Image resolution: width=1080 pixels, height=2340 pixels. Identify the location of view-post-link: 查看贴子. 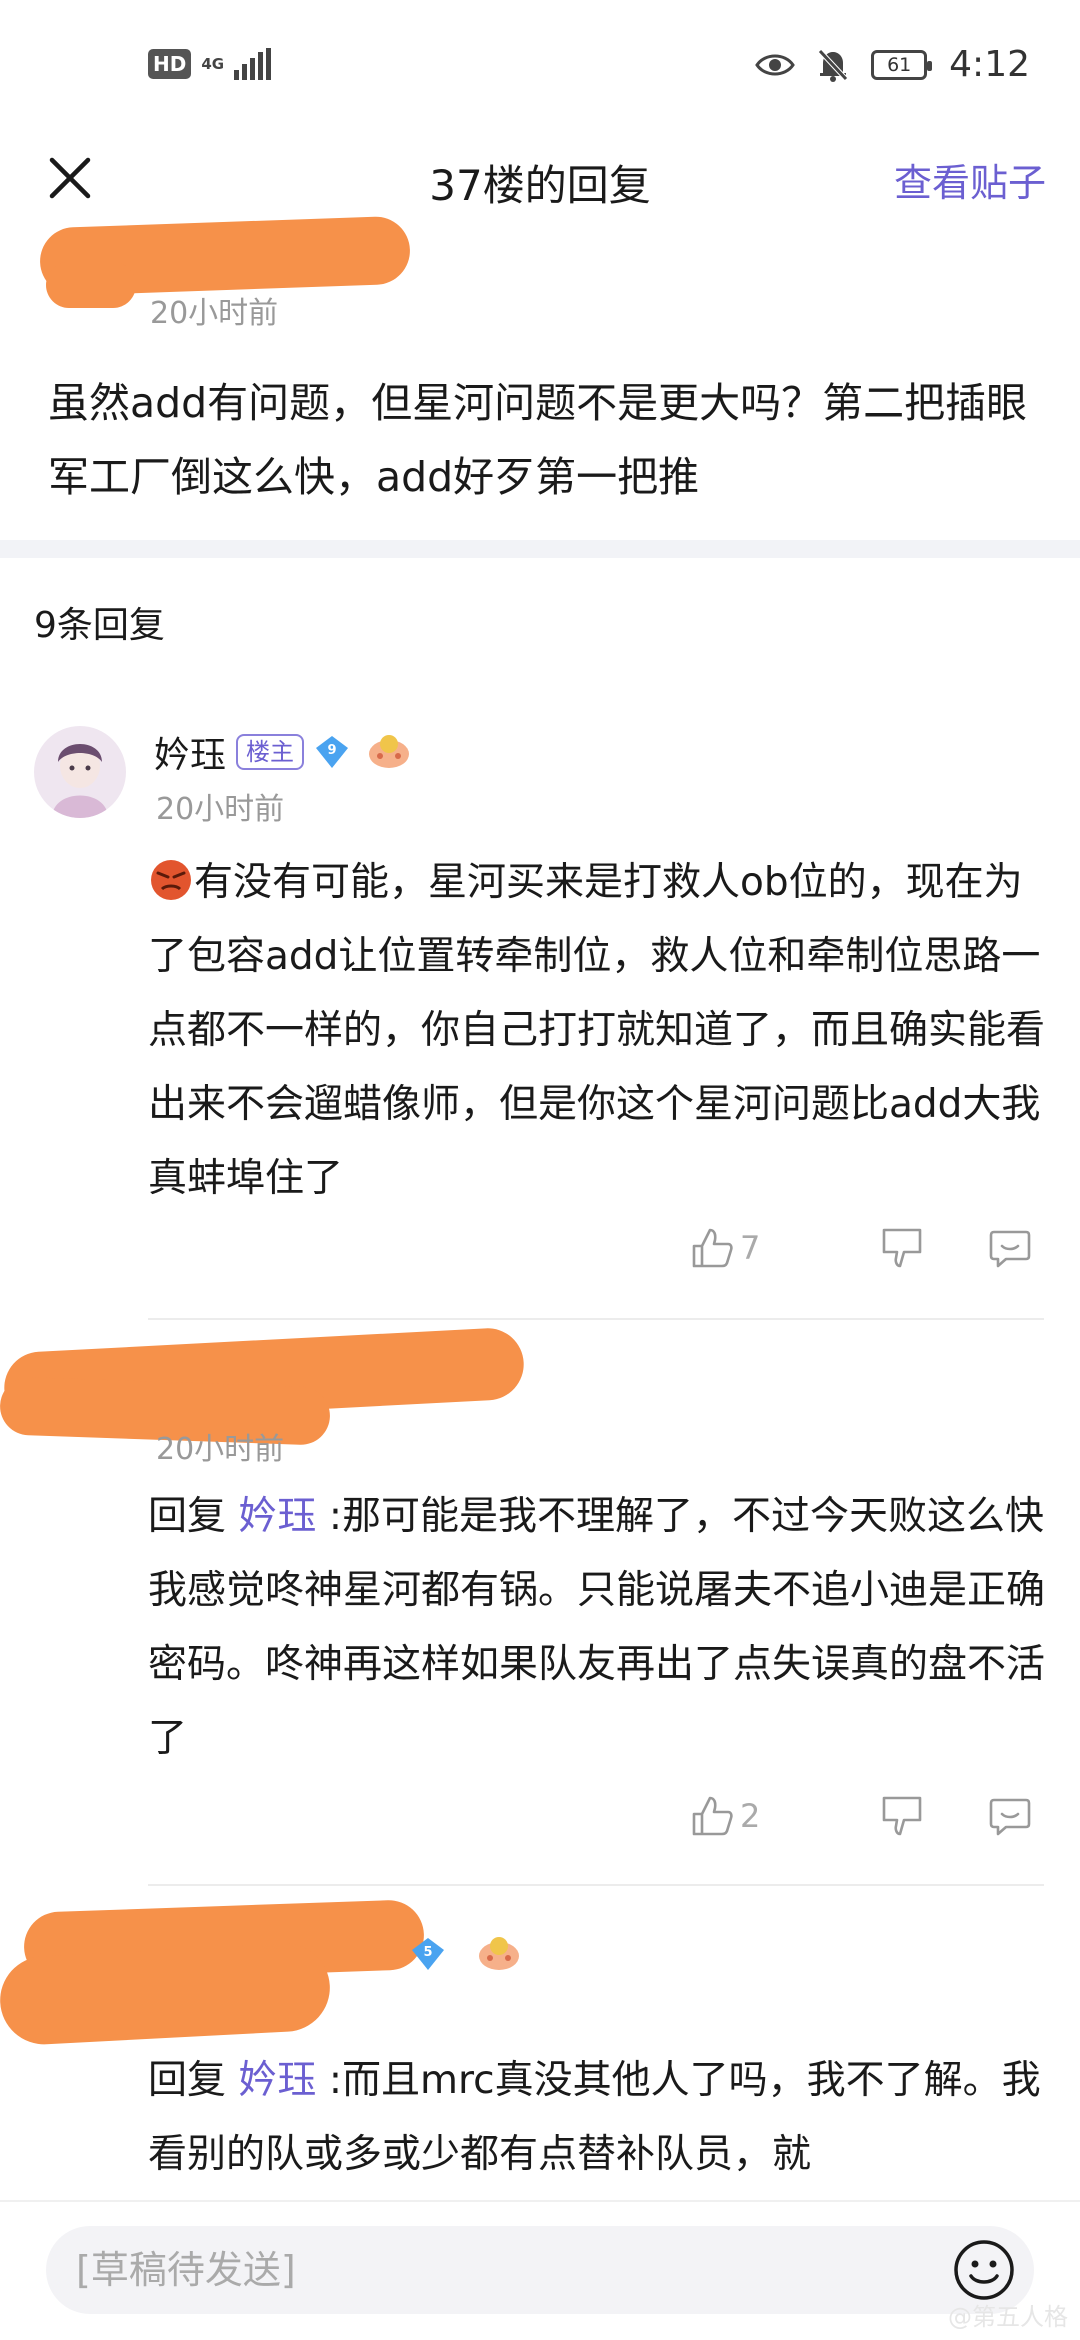
(970, 179).